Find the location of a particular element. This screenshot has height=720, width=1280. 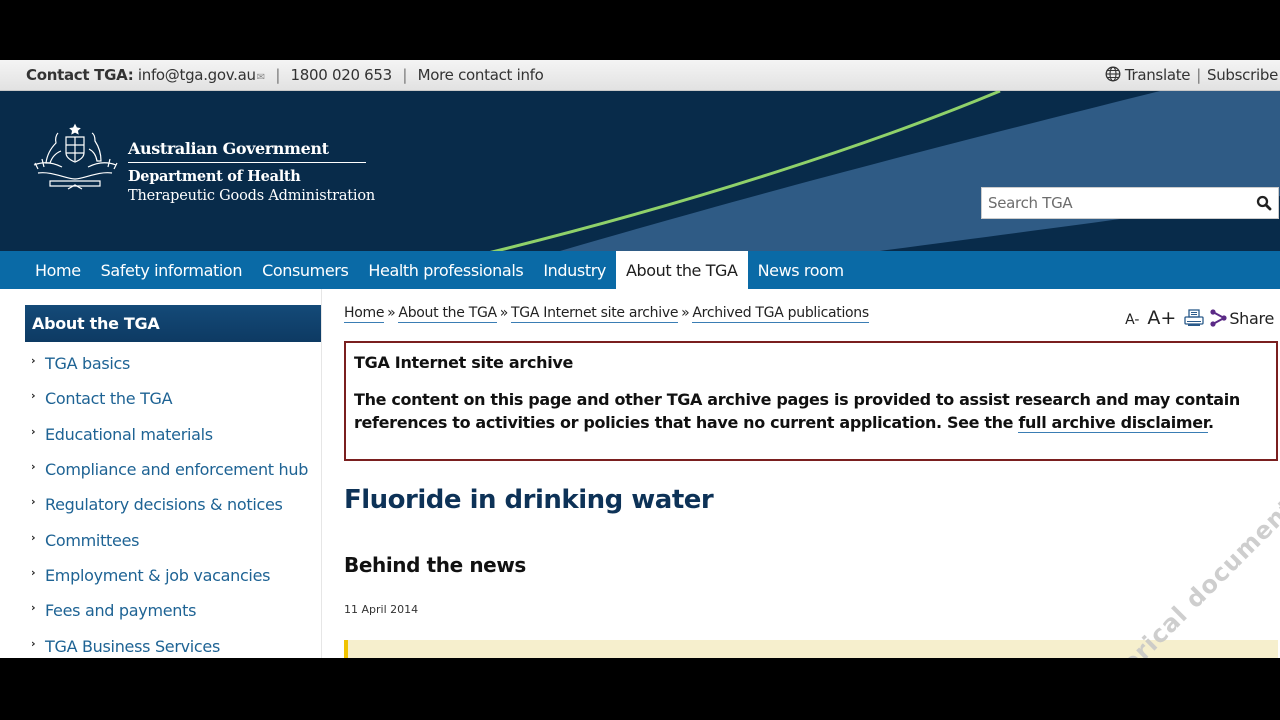

sidebar-item-employment: › Employment & job vacancies is located at coordinates (173, 575).